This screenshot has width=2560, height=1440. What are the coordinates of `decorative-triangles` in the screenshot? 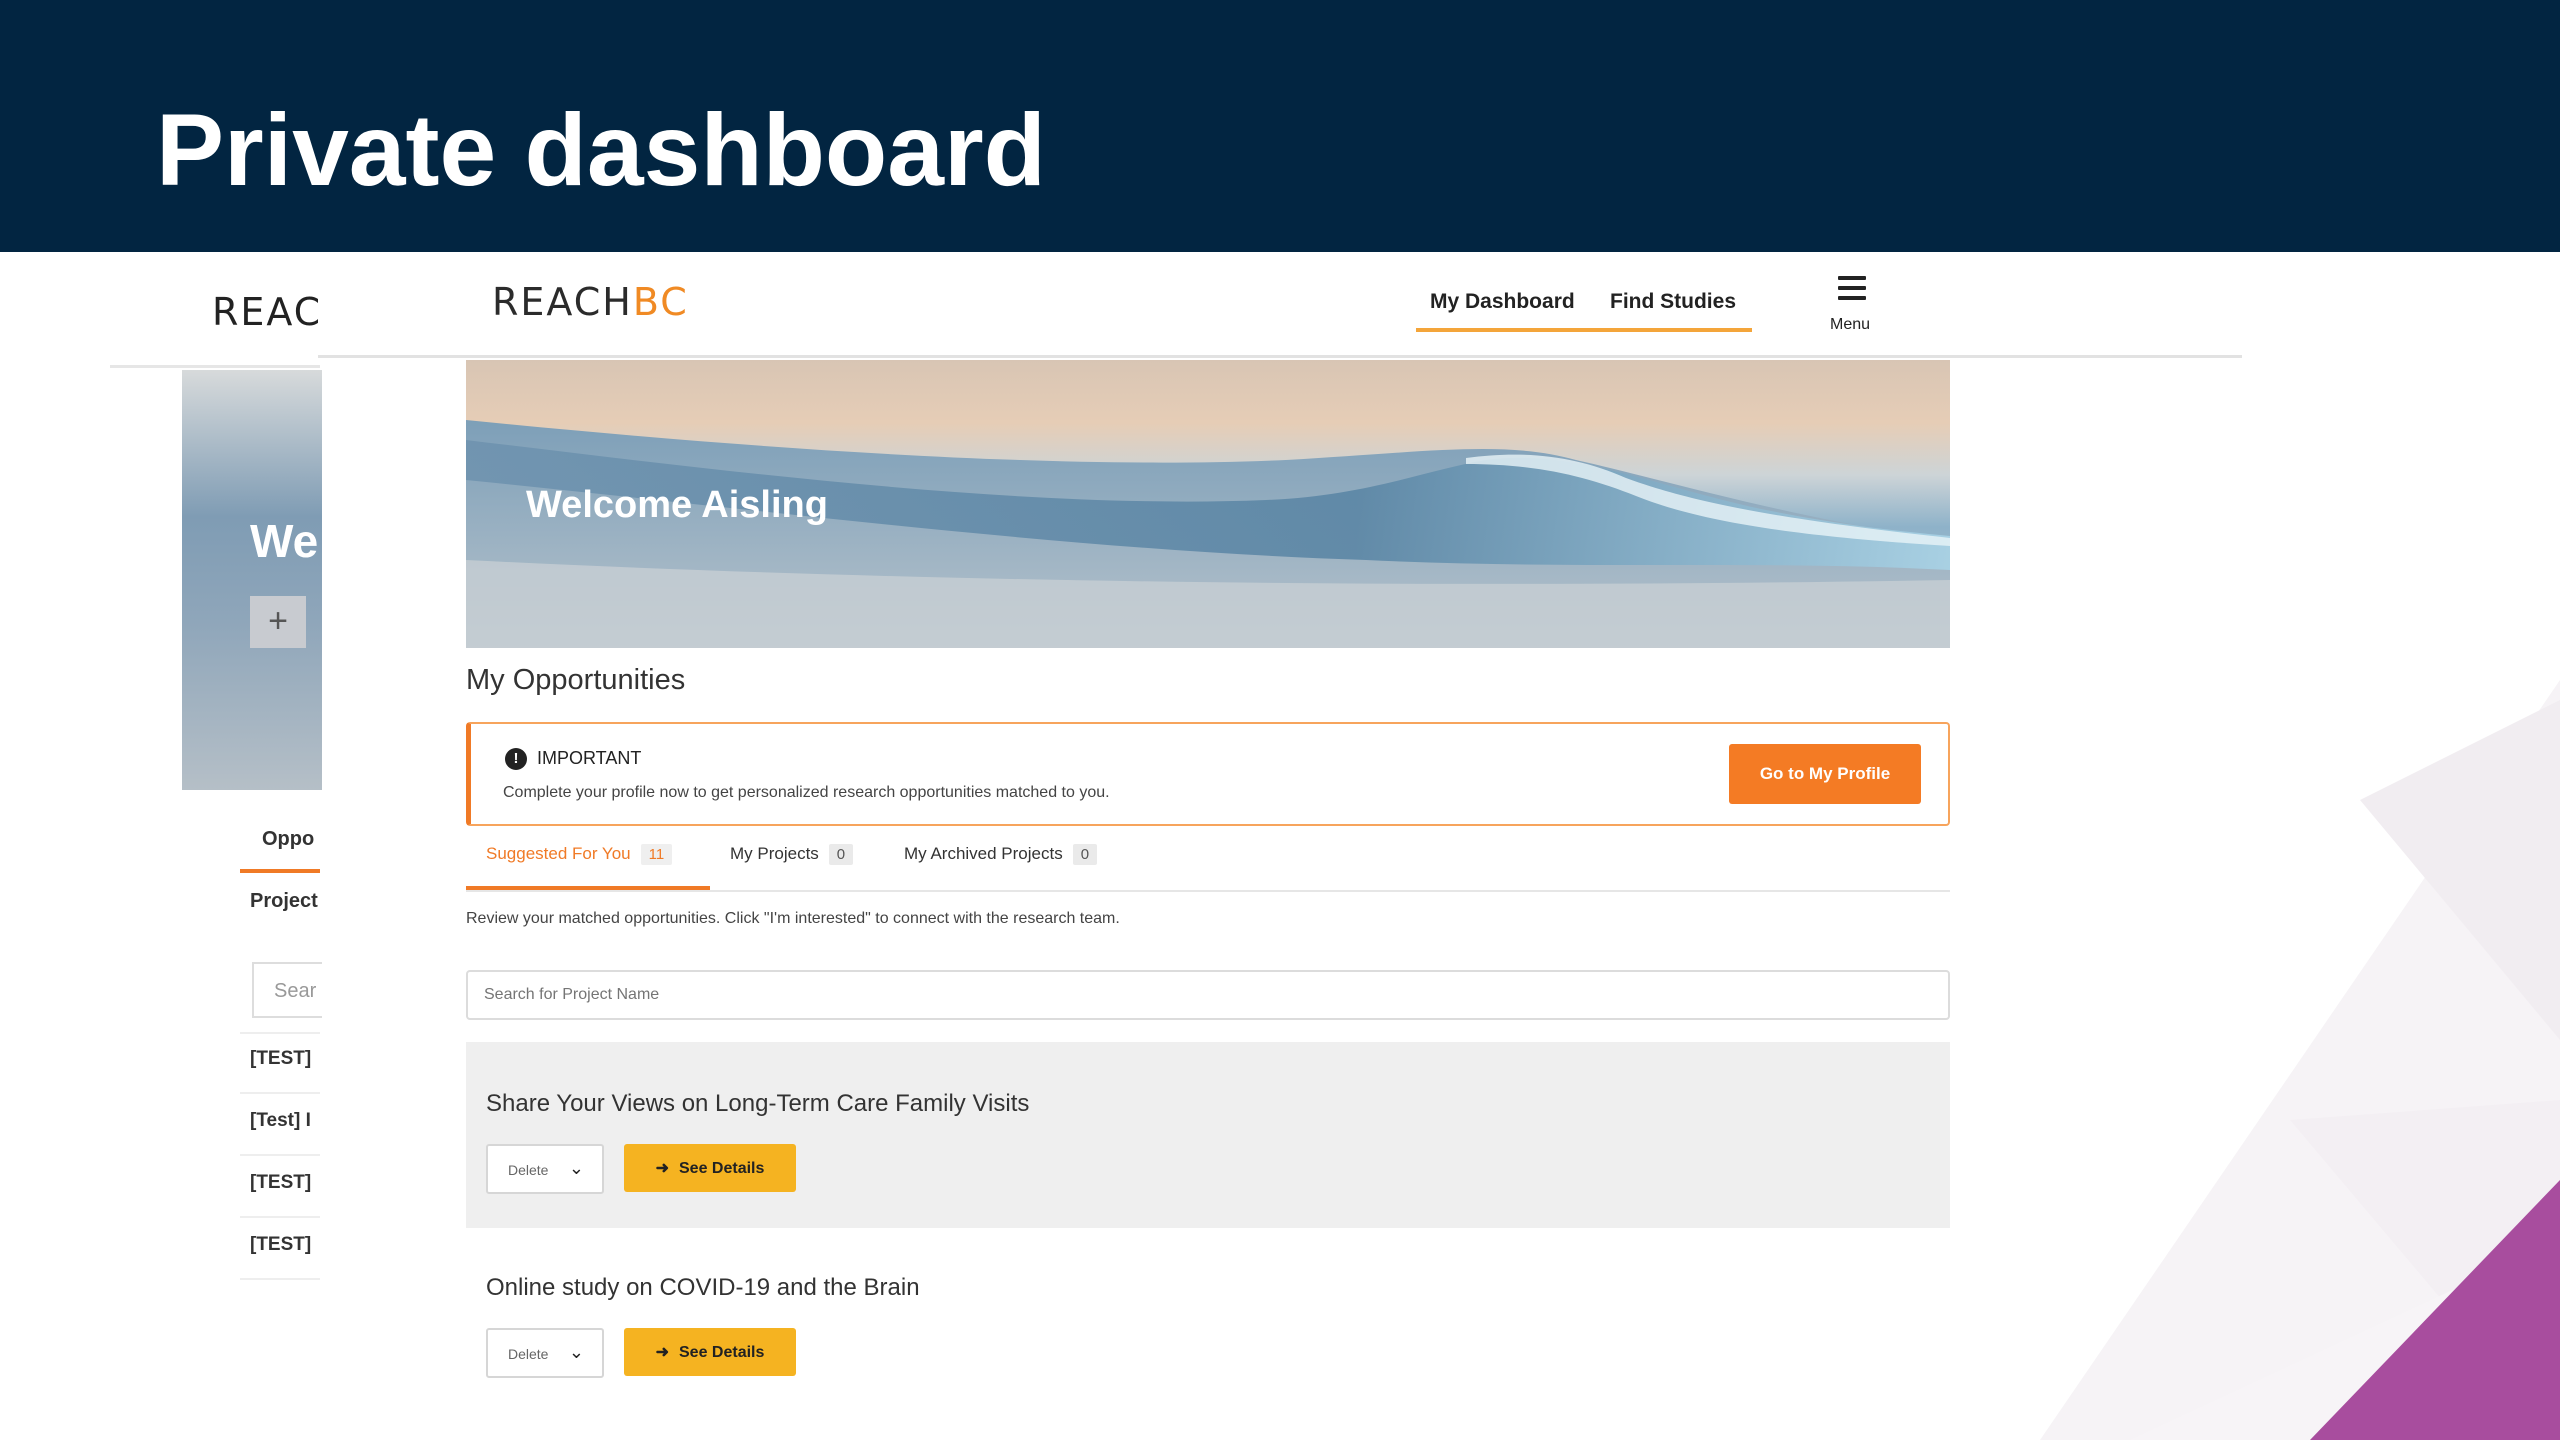 It's located at (2300, 1060).